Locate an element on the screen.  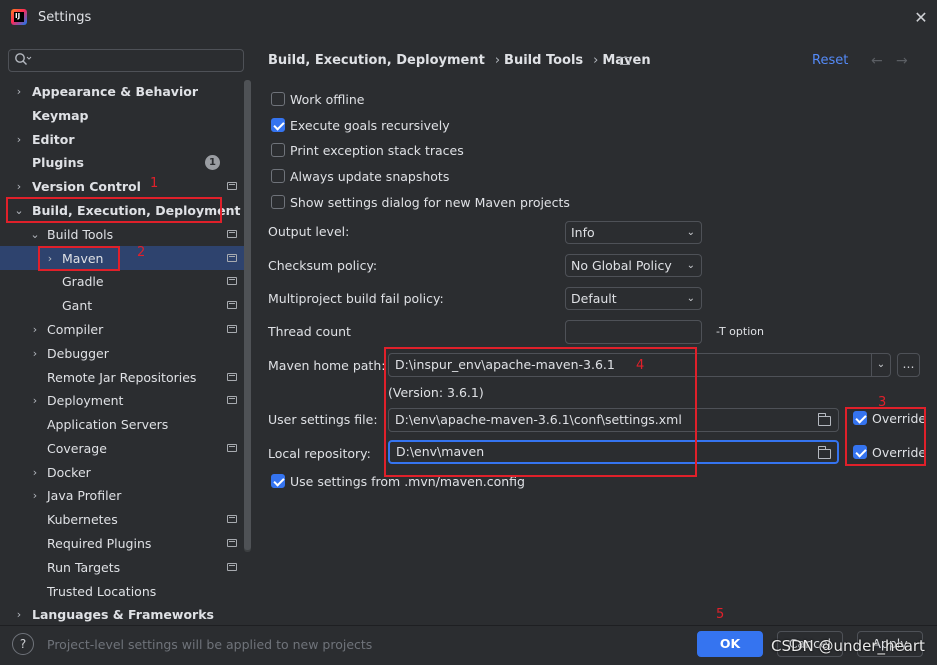
user-settings-file-label: User settings file: is located at coordinates (323, 419).